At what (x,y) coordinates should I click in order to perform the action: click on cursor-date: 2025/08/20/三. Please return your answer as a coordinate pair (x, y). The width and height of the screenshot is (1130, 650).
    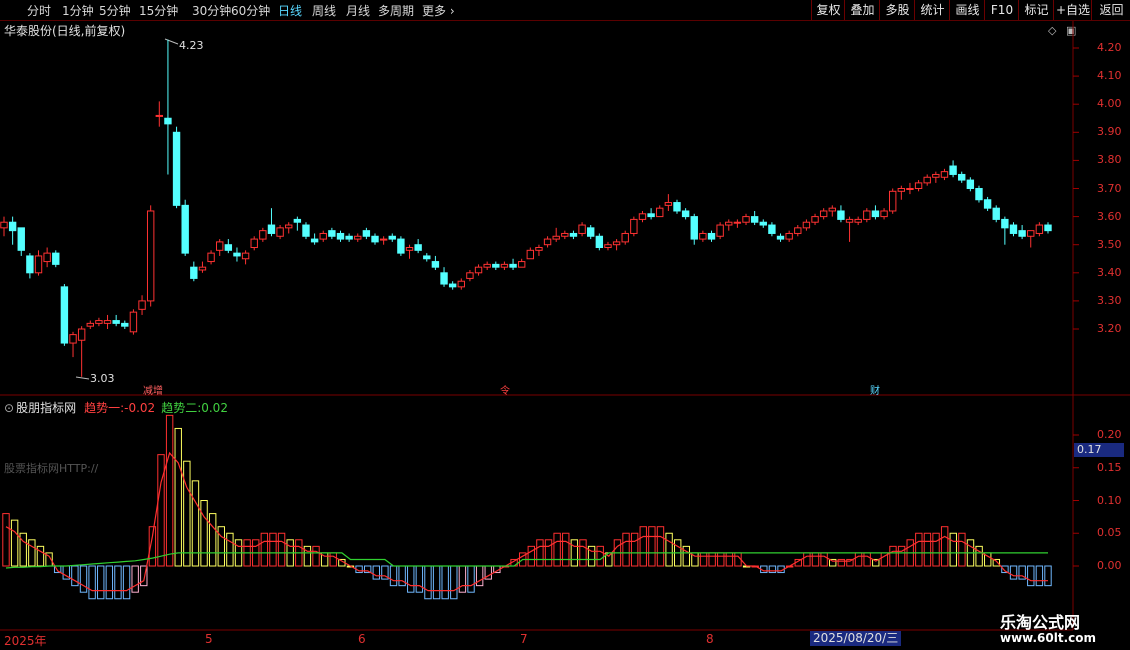
    Looking at the image, I should click on (856, 638).